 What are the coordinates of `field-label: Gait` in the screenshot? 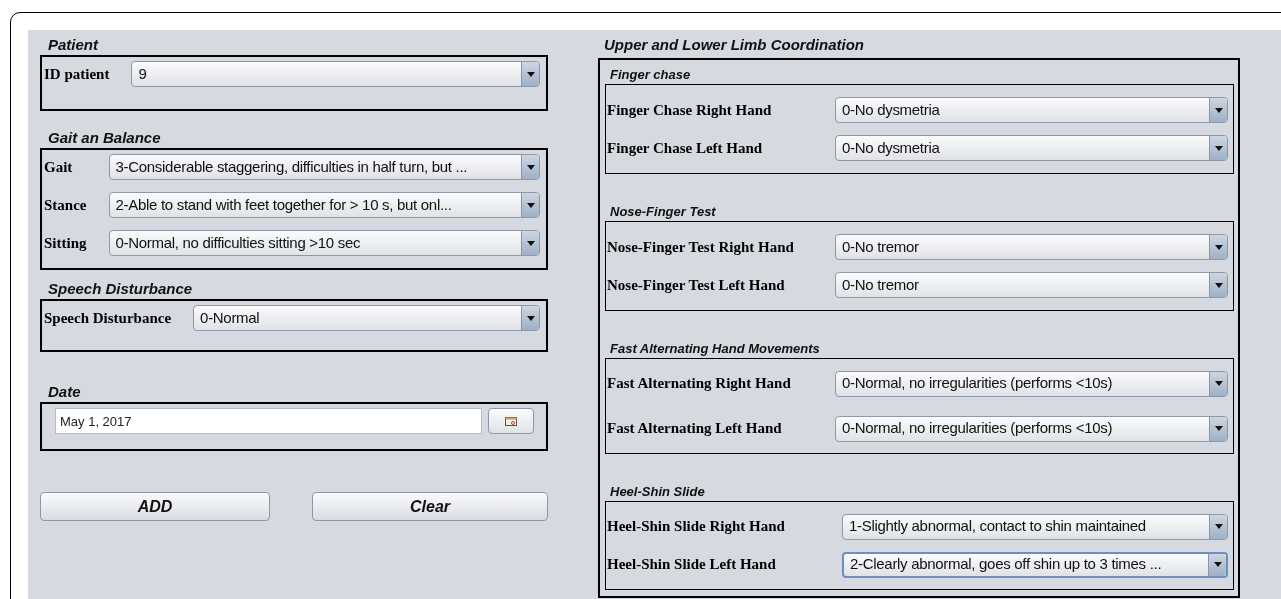 It's located at (59, 167).